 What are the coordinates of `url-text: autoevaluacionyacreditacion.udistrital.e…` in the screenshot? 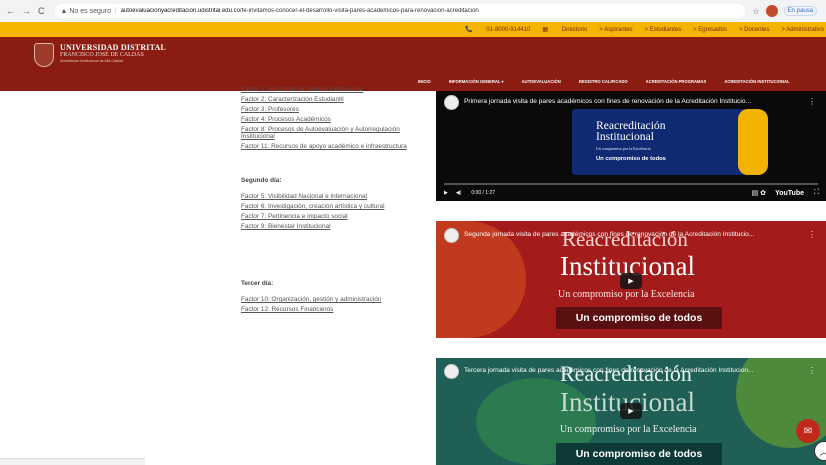 It's located at (300, 11).